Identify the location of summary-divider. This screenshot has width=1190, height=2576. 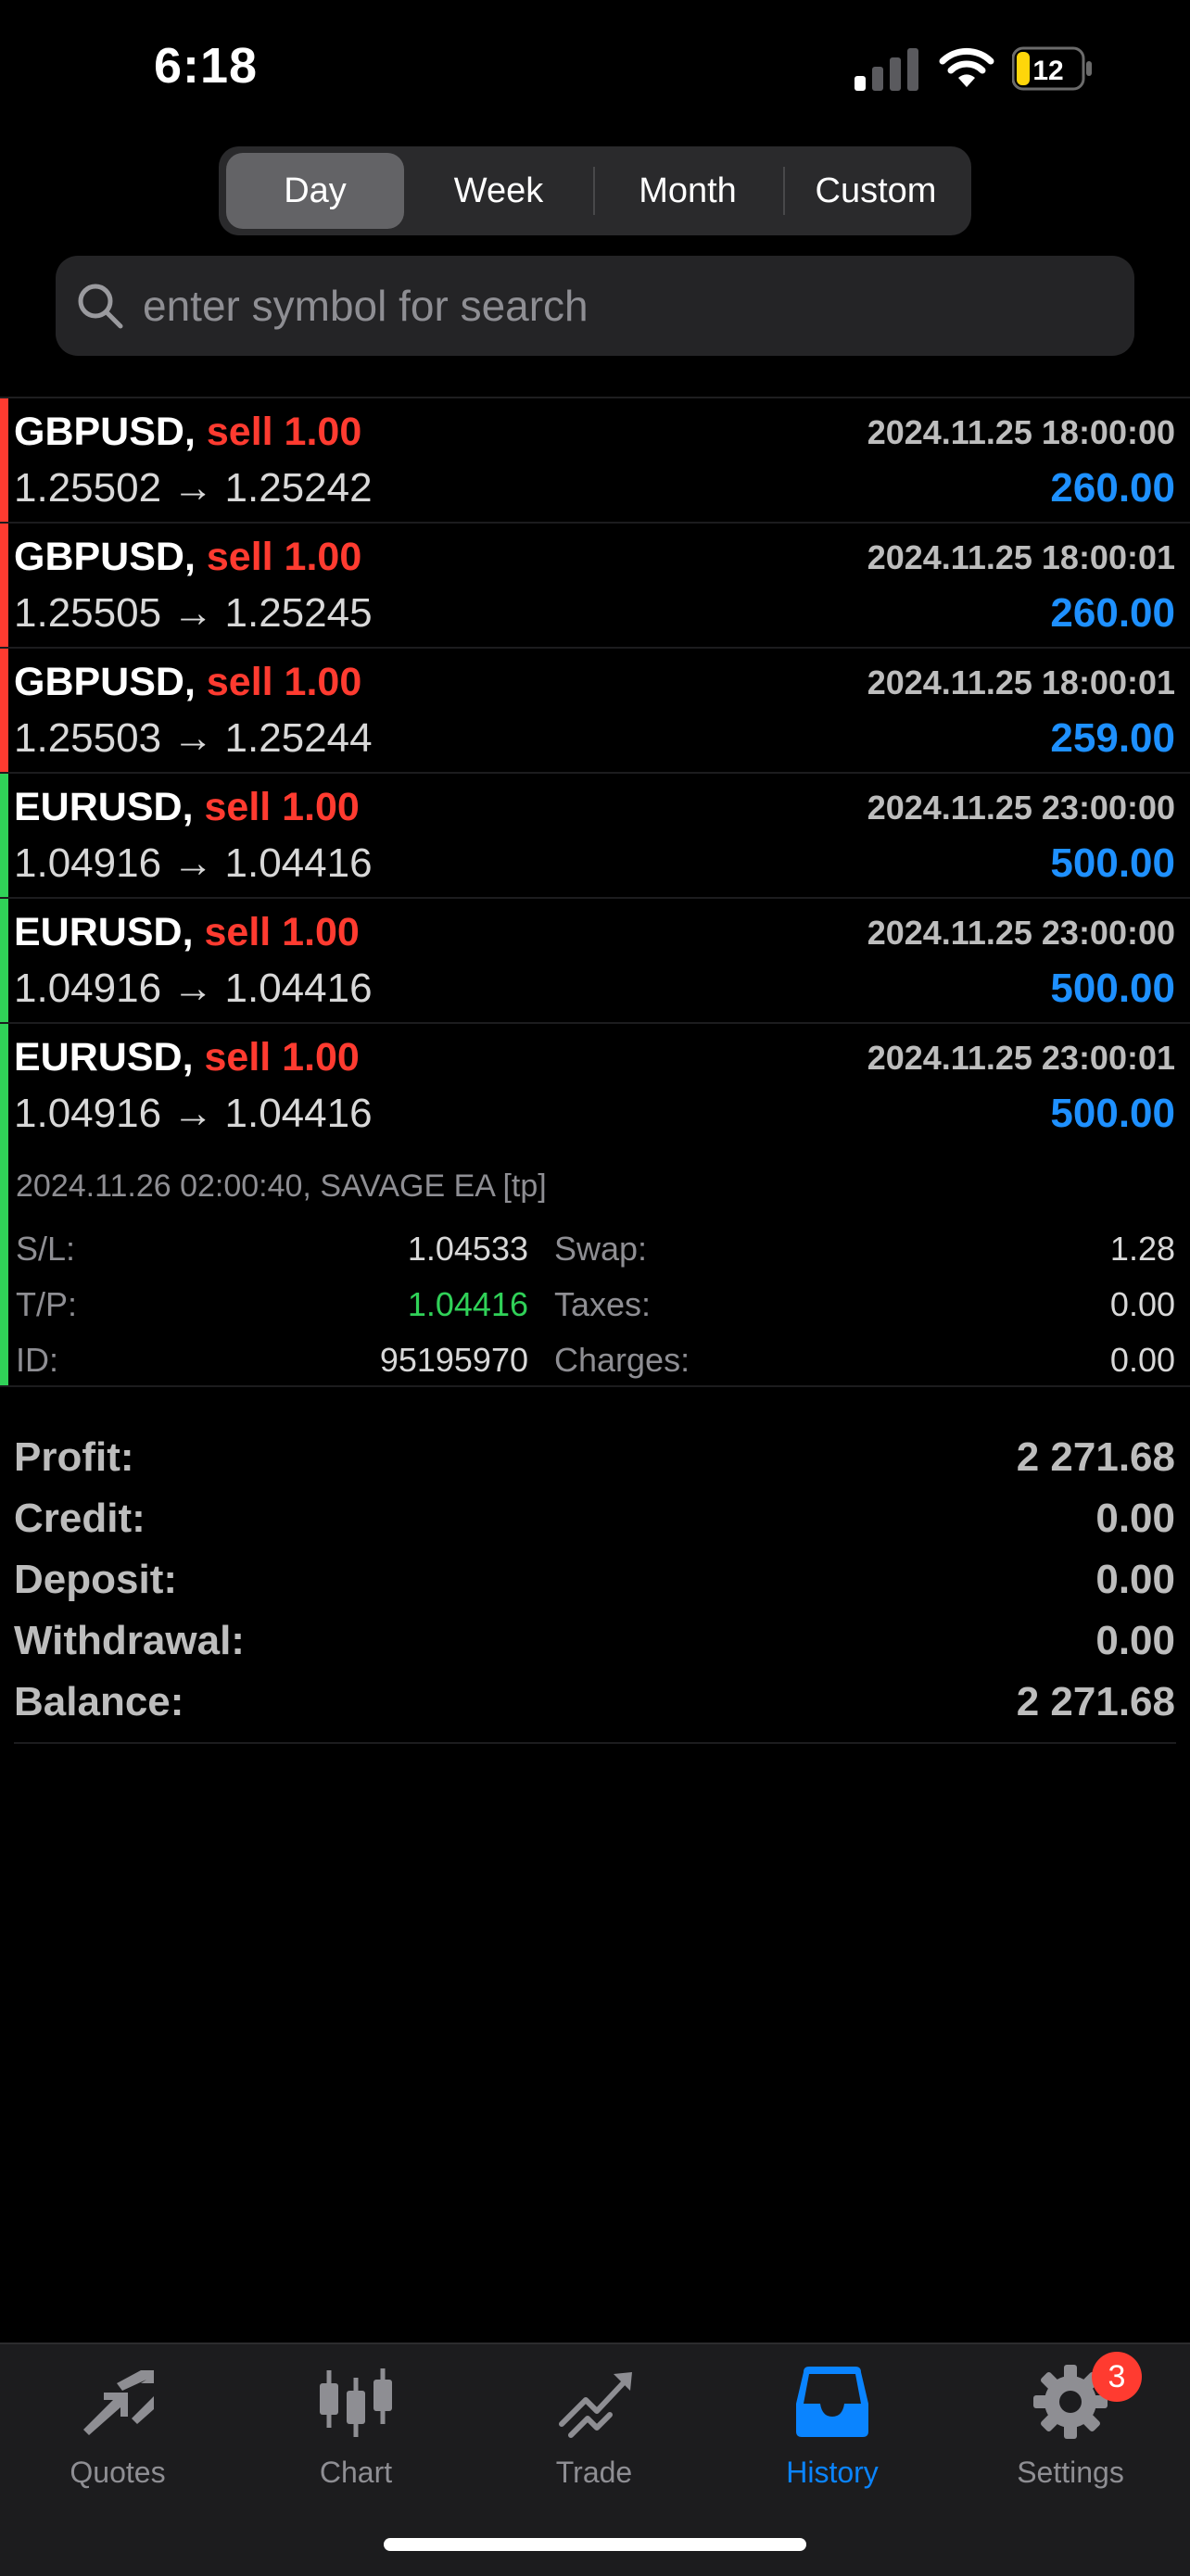
(595, 1743).